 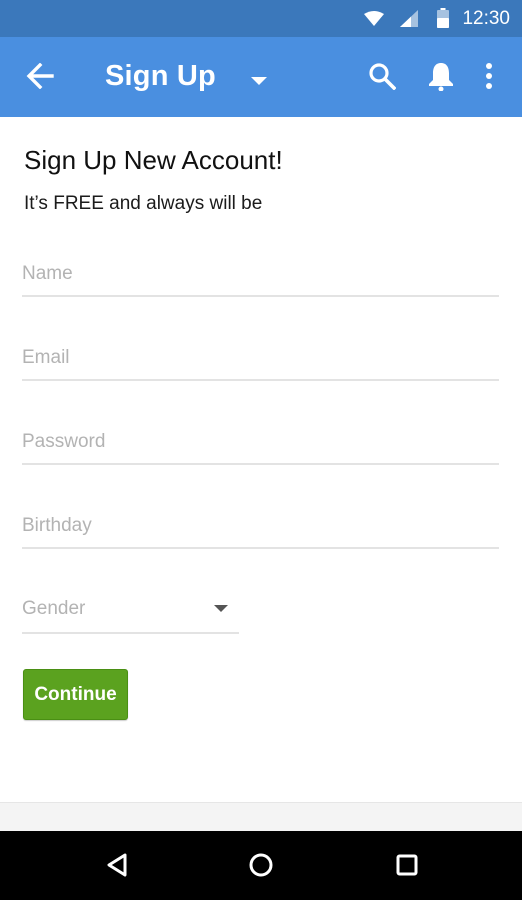 I want to click on birthday-field, so click(x=260, y=528).